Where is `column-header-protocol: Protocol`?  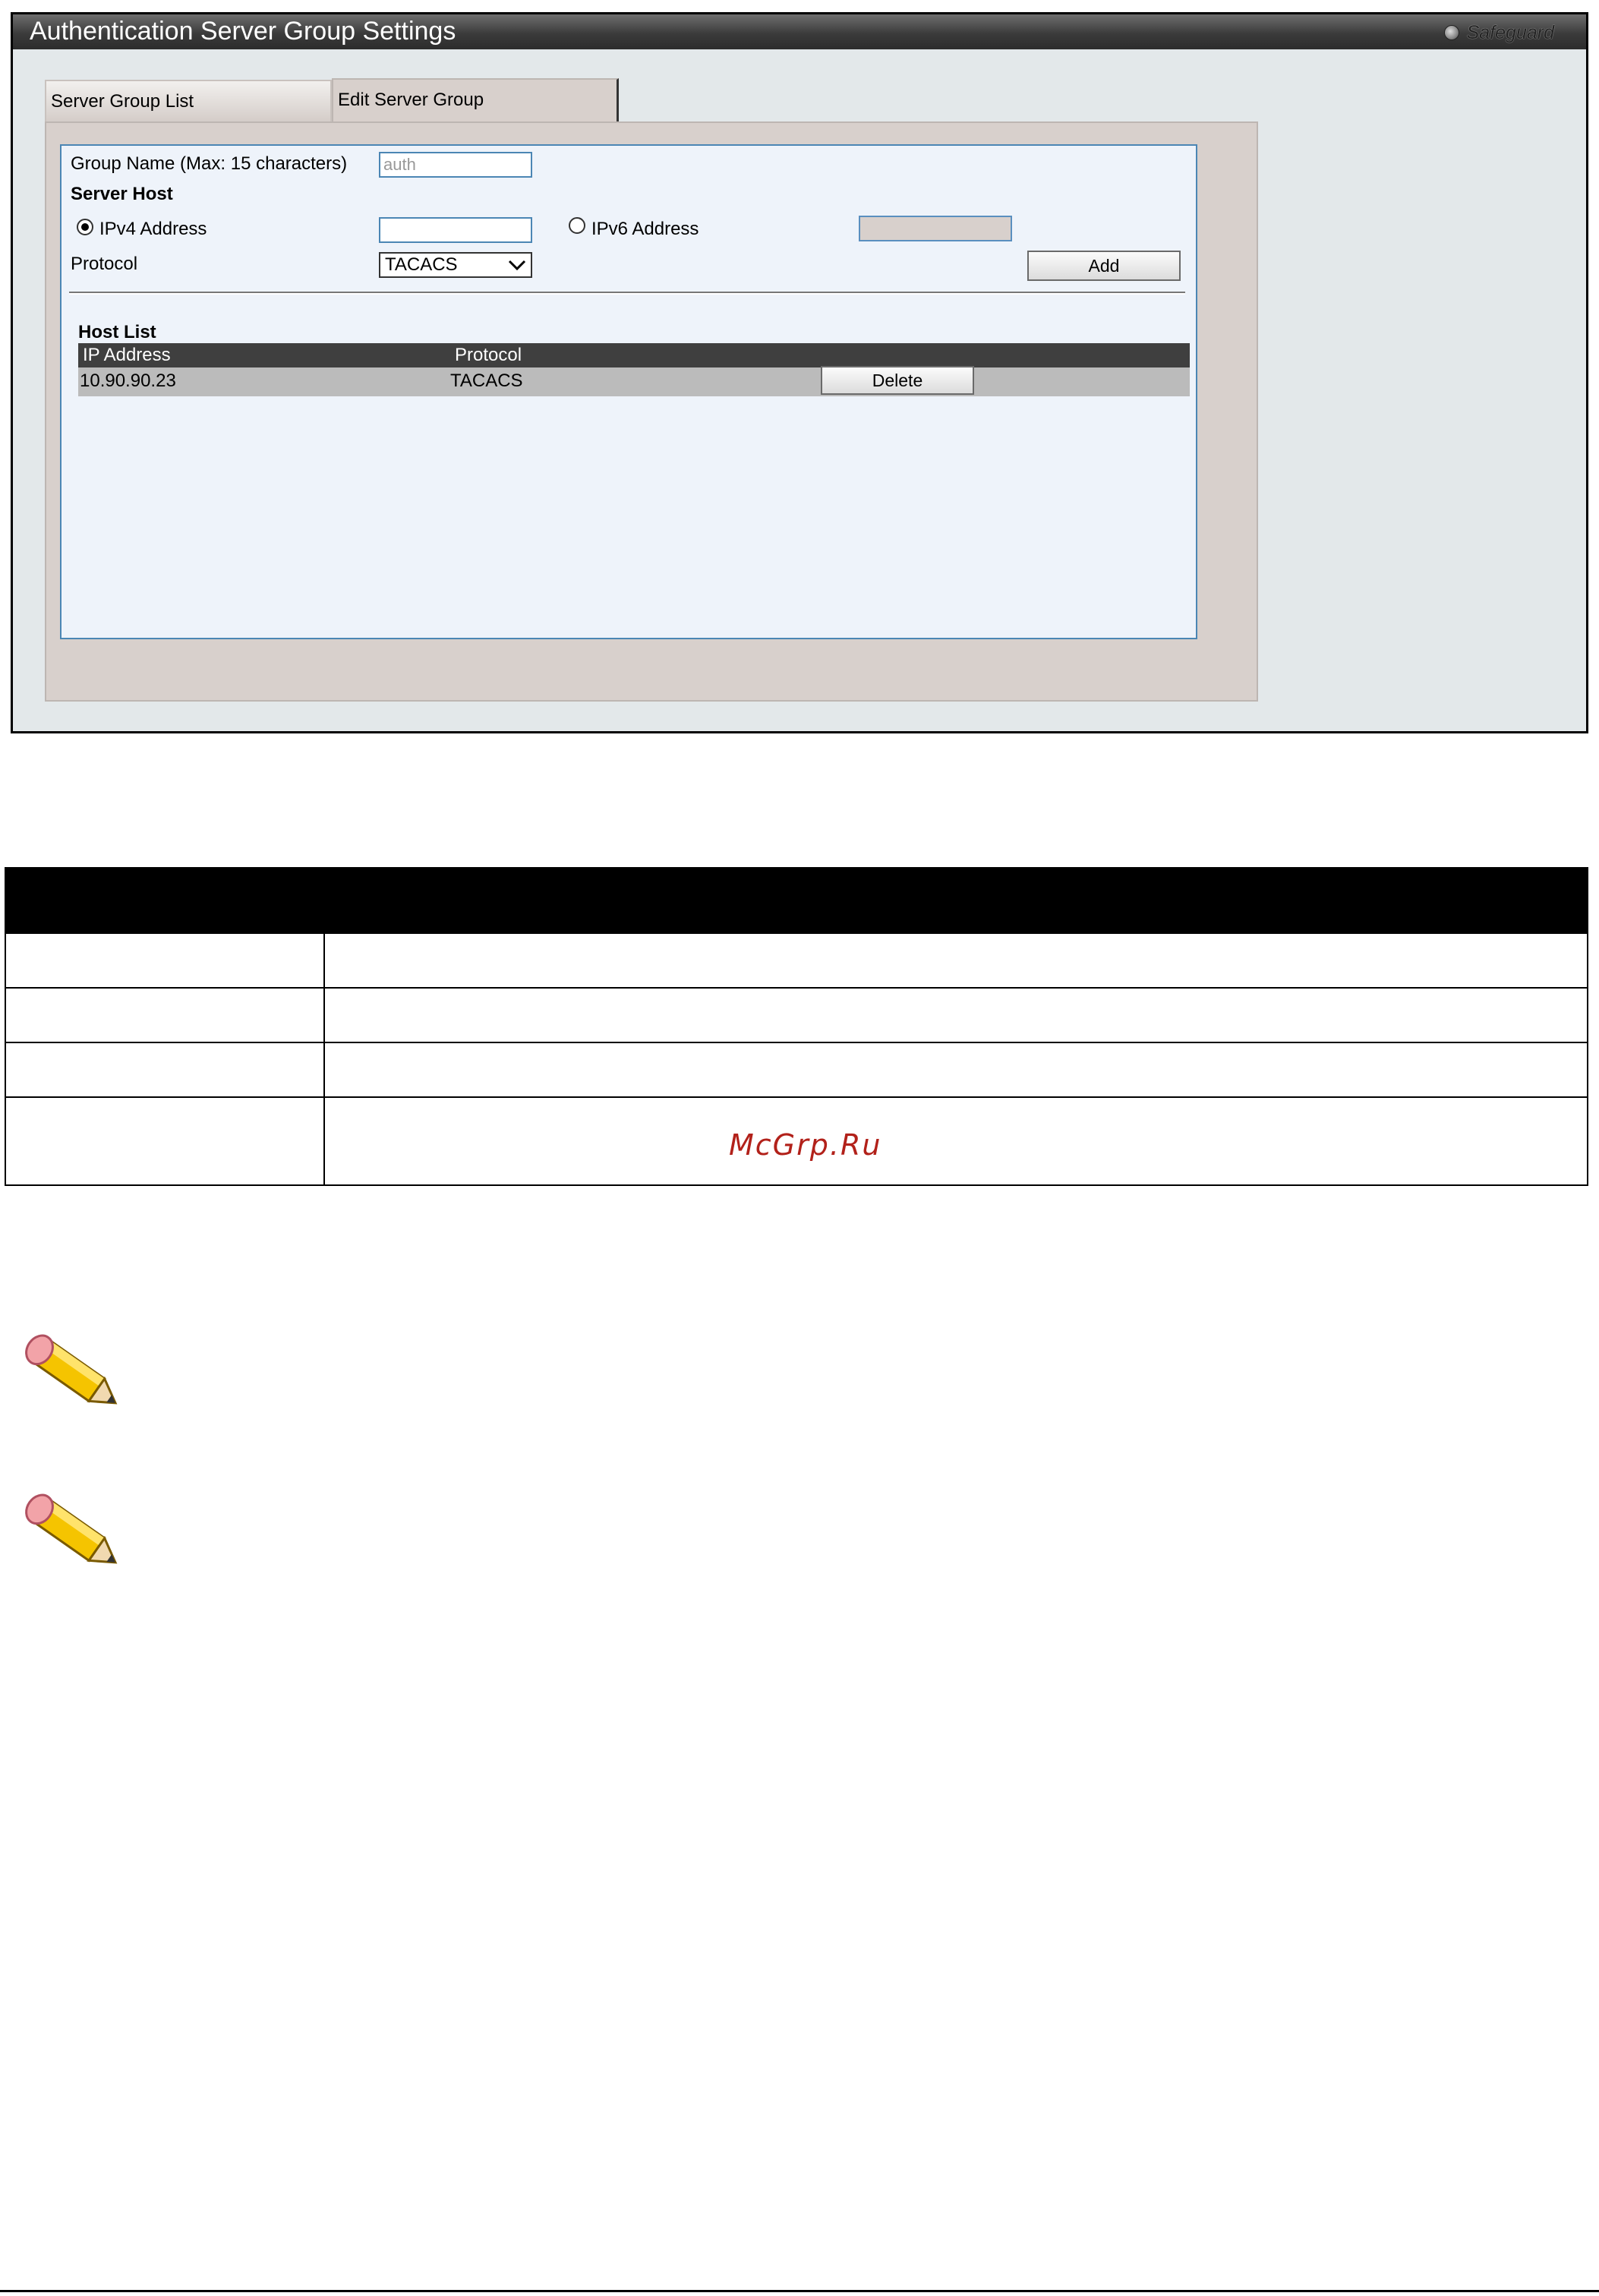
column-header-protocol: Protocol is located at coordinates (488, 355).